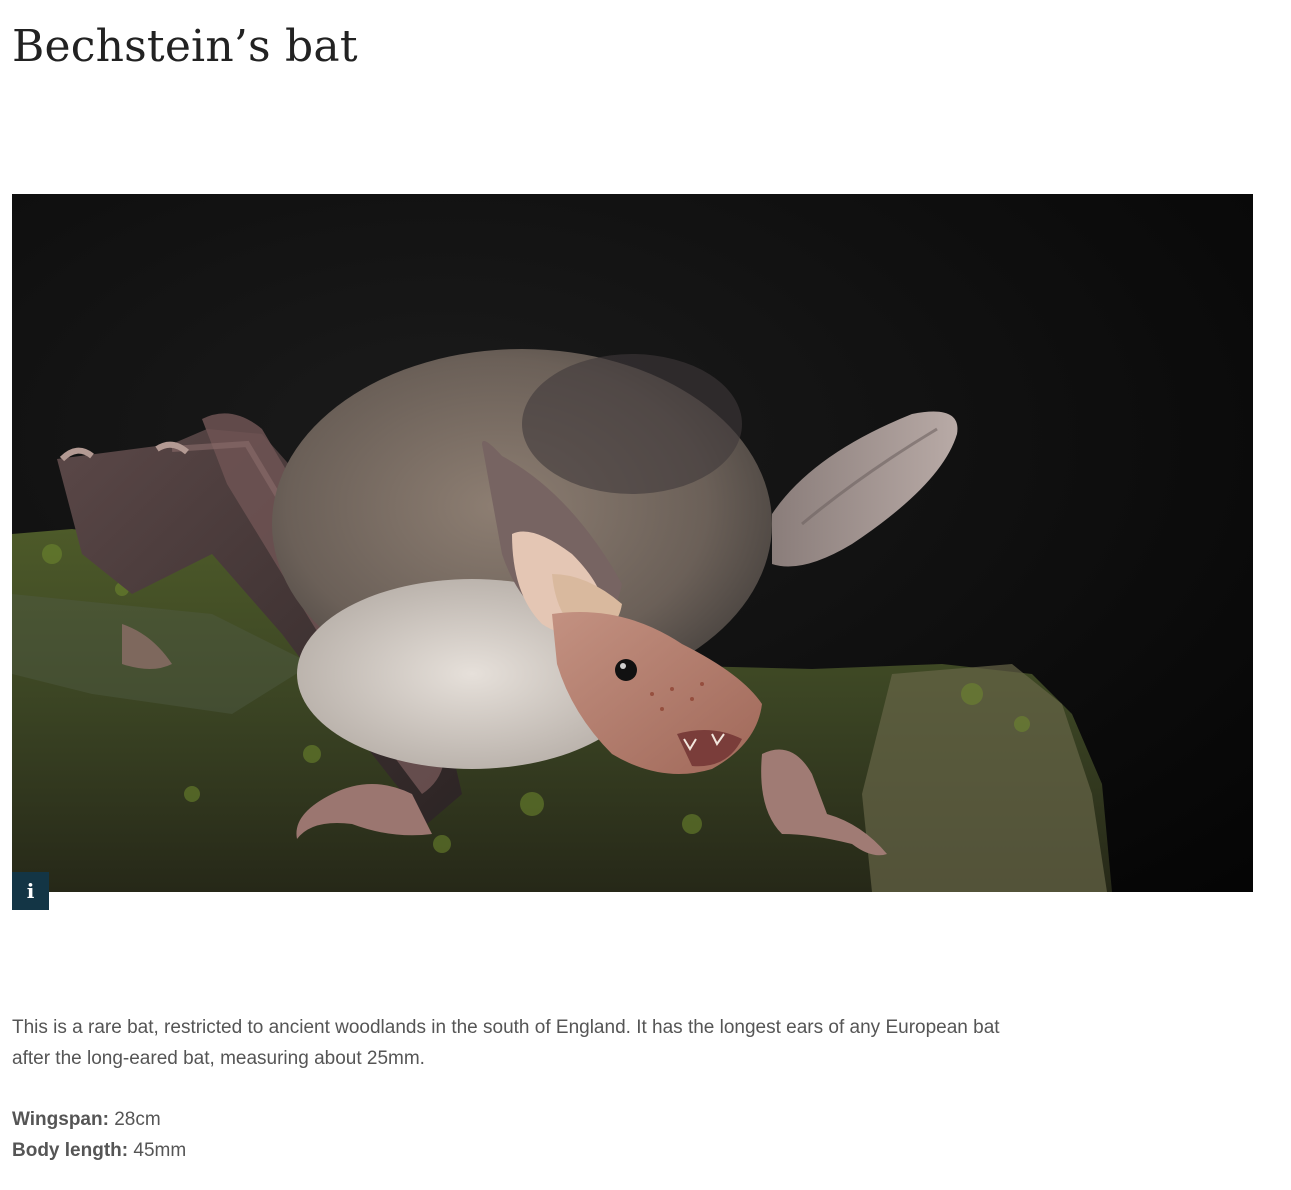 Image resolution: width=1291 pixels, height=1190 pixels. I want to click on fact-body-length: Body length: 45mm, so click(99, 1150).